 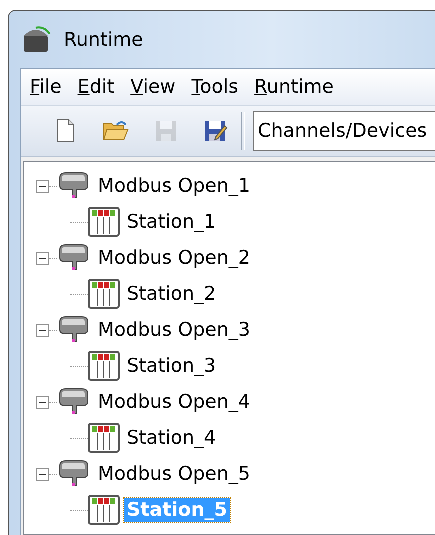 What do you see at coordinates (294, 87) in the screenshot?
I see `menu-item: Runtime` at bounding box center [294, 87].